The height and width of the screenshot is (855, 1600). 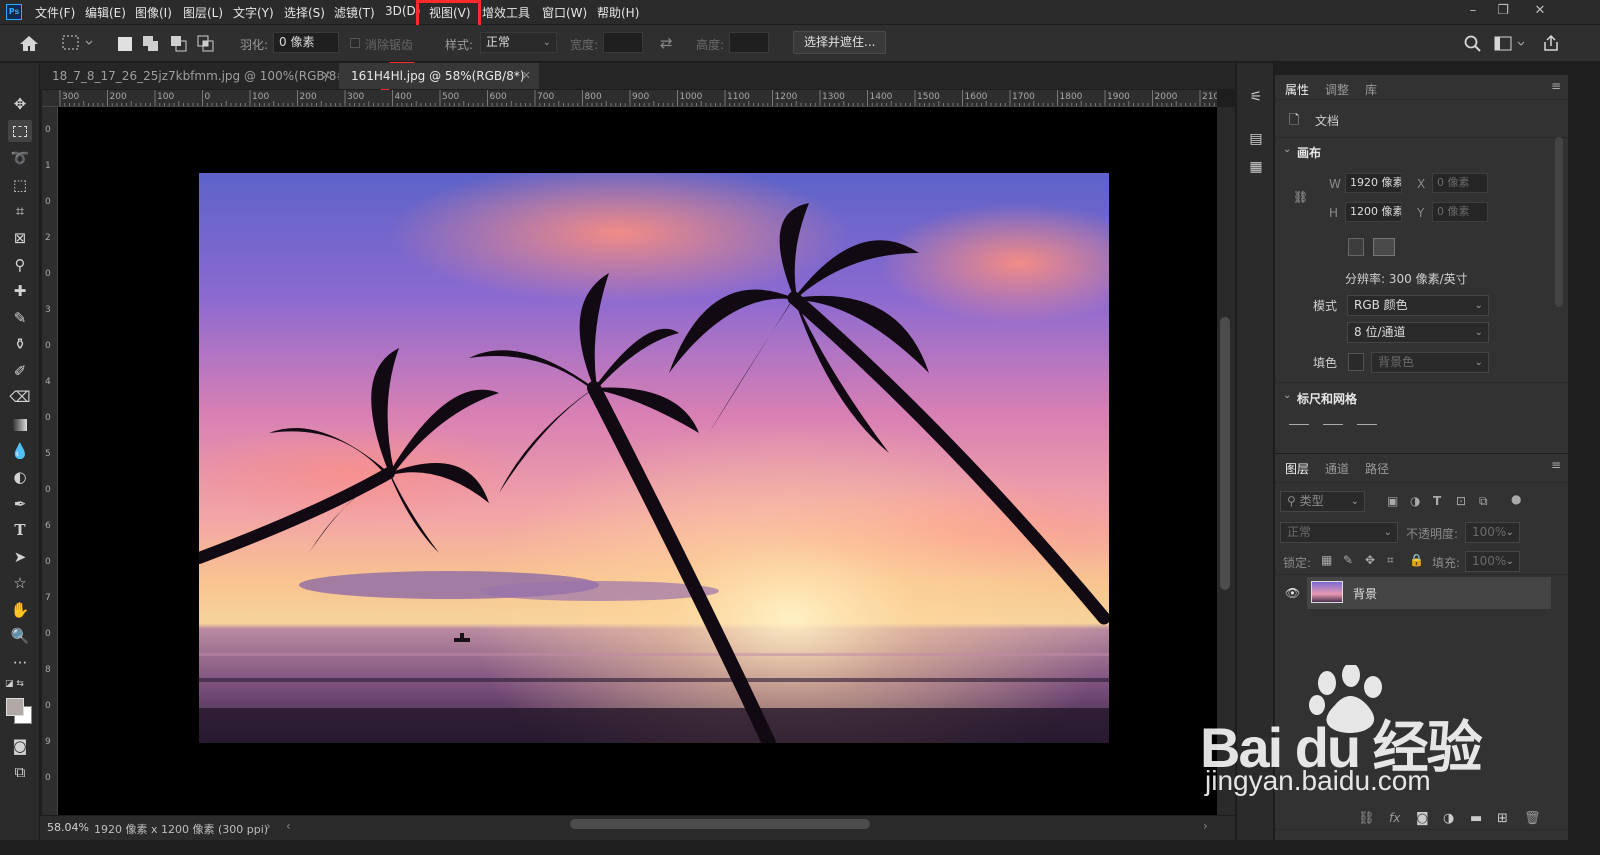 What do you see at coordinates (1326, 560) in the screenshot?
I see `lock-transparent-icon: ▦` at bounding box center [1326, 560].